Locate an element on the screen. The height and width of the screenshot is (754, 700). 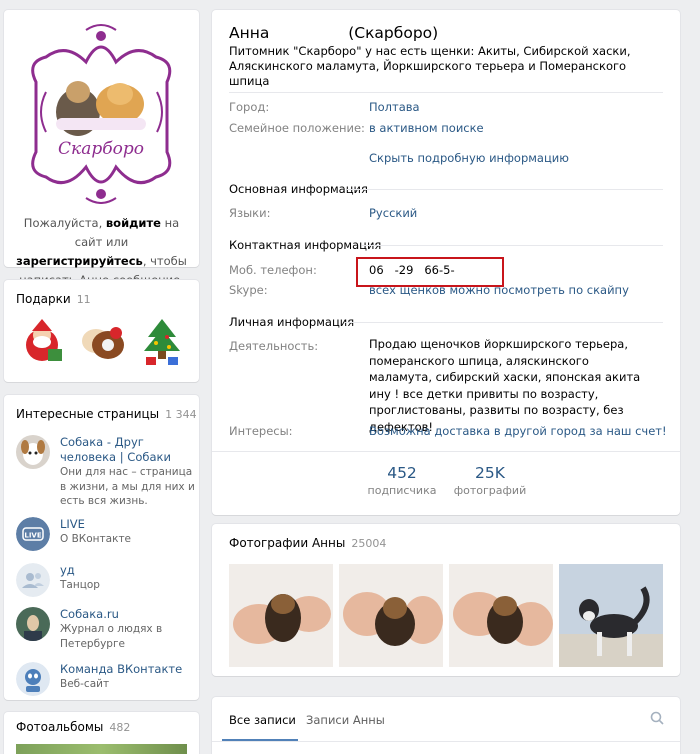
register-link: зарегистрируйтесь is located at coordinates (79, 261).